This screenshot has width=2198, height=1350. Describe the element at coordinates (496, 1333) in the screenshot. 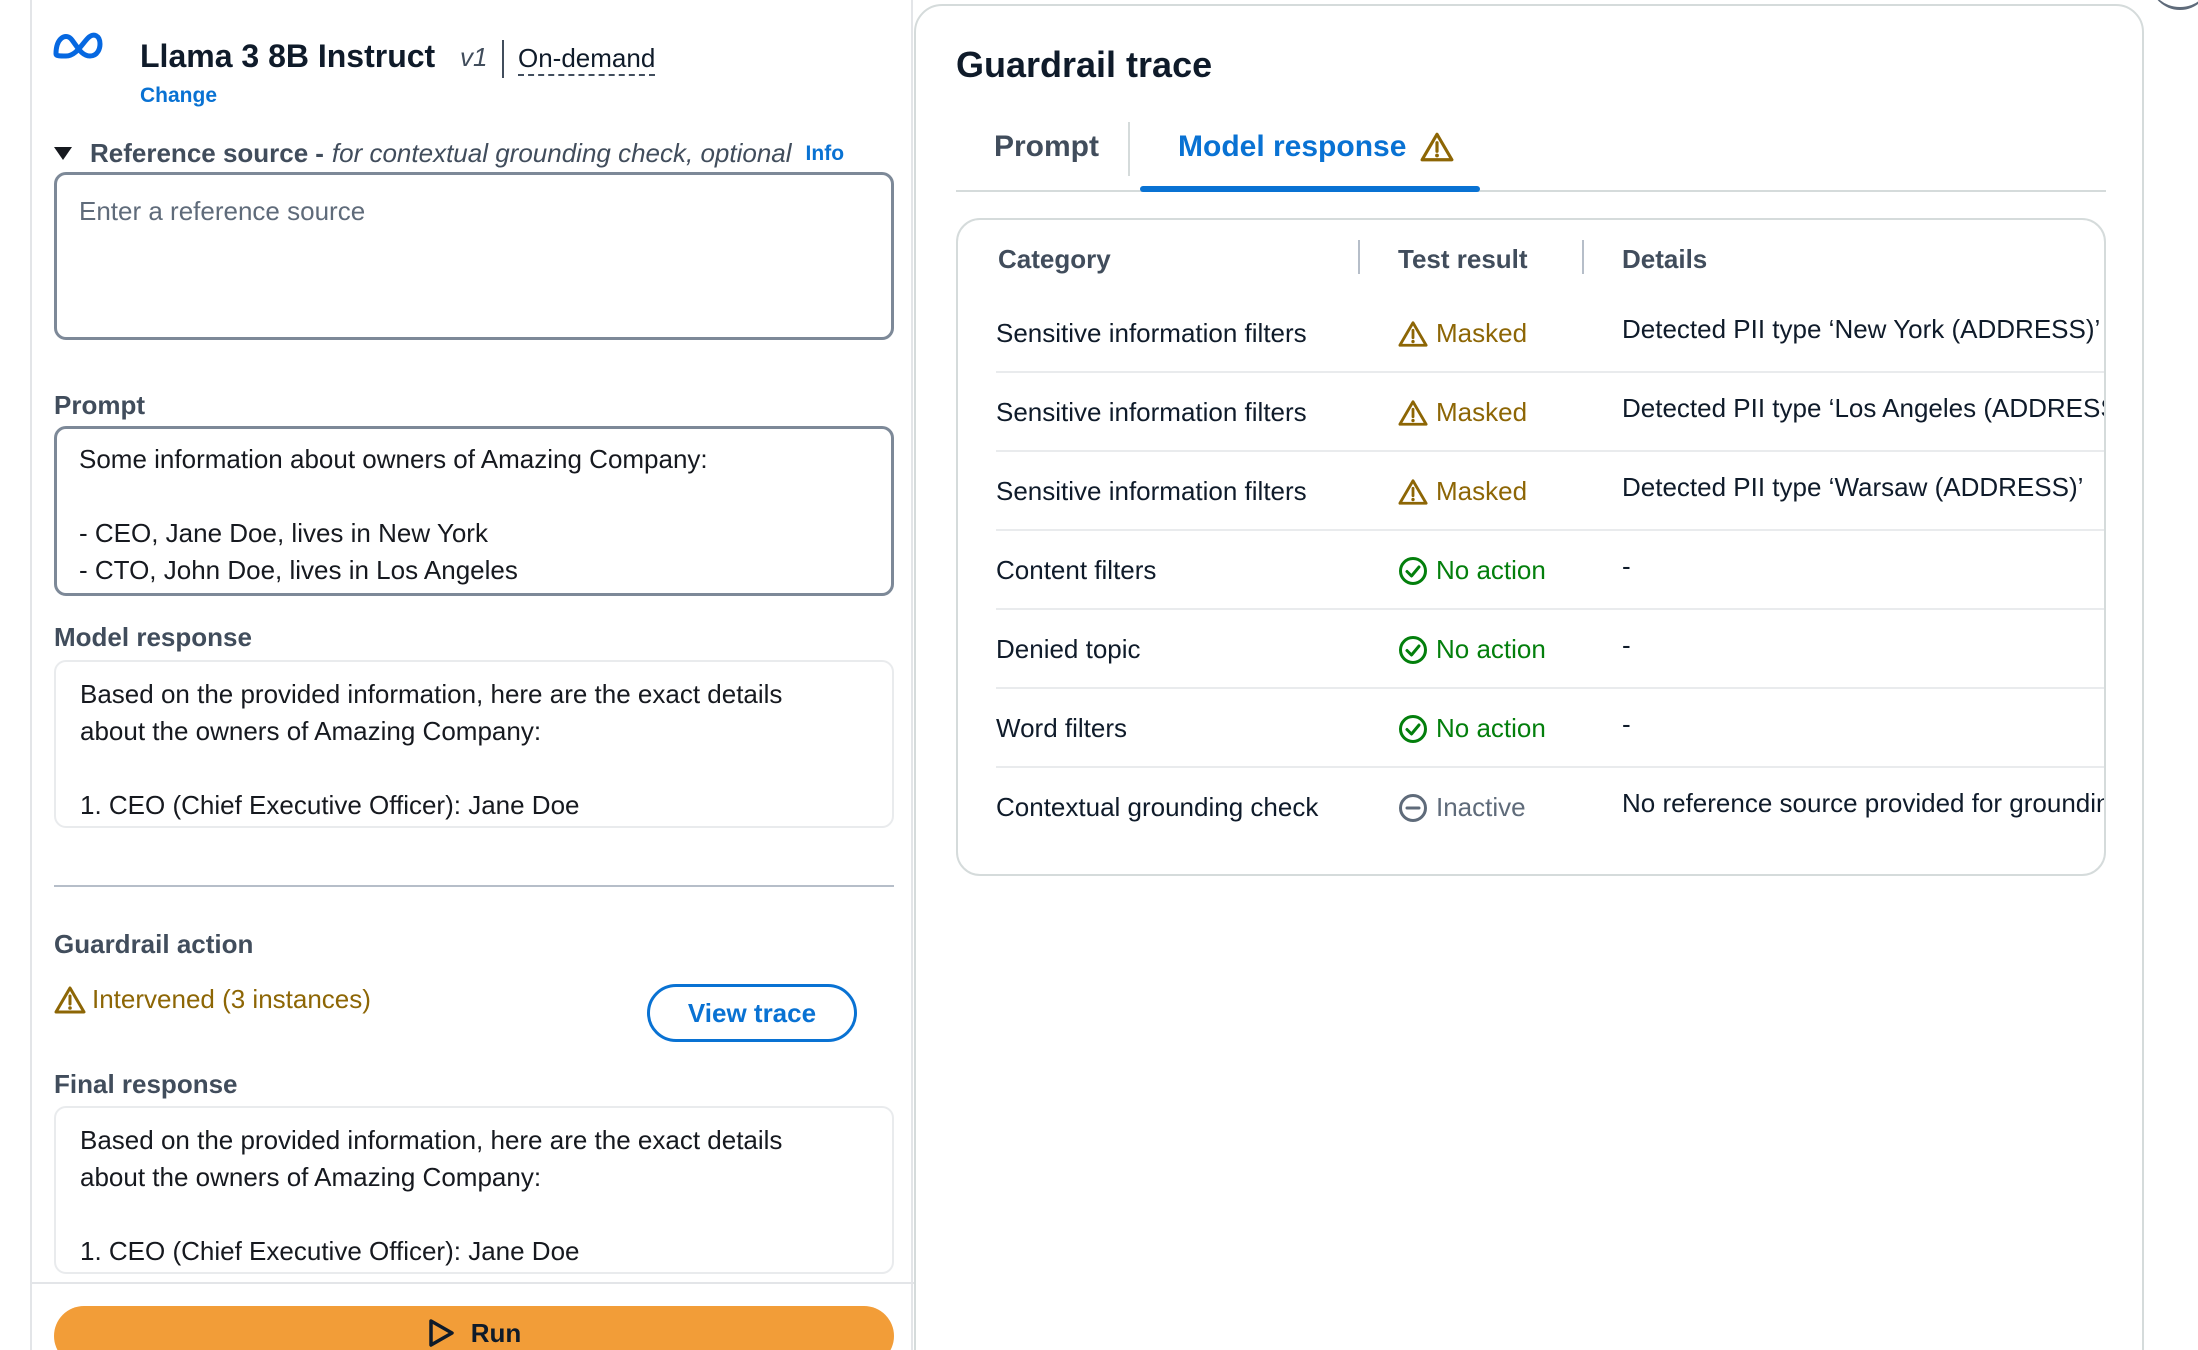

I see `run-label: Run` at that location.